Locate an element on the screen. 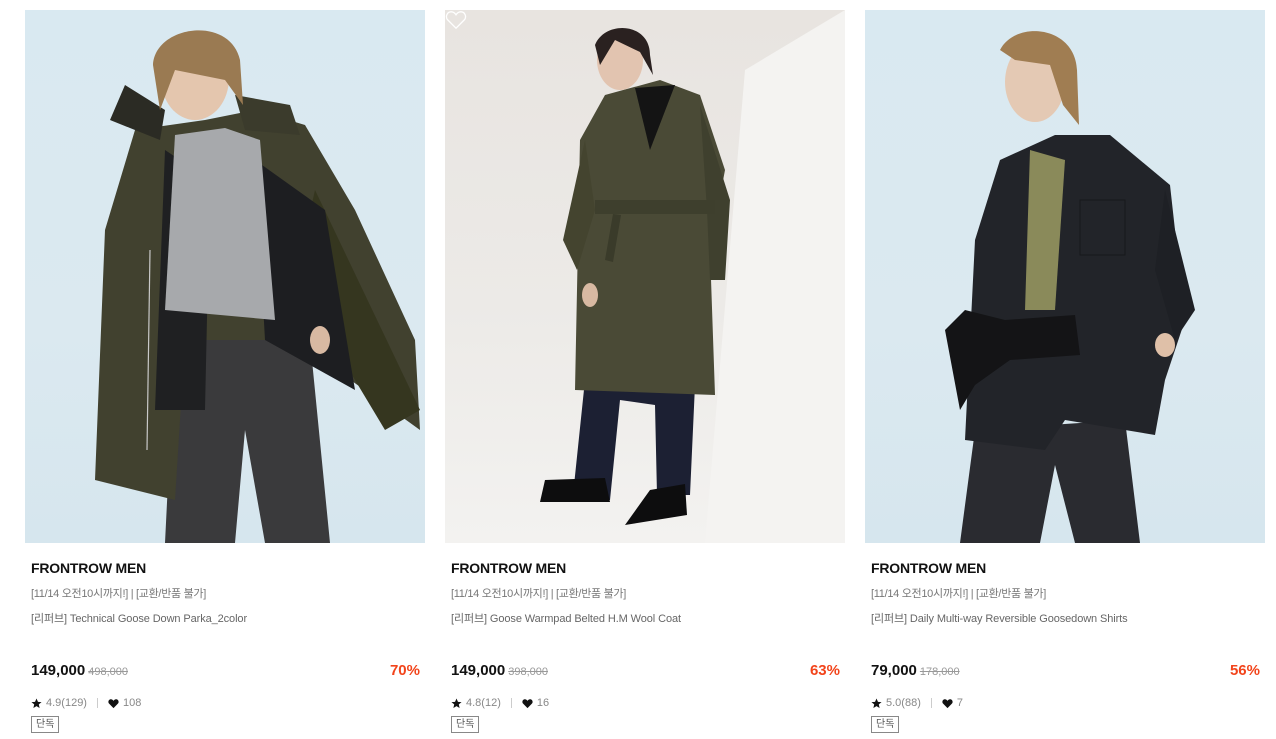  original-price: 178,000 is located at coordinates (939, 672).